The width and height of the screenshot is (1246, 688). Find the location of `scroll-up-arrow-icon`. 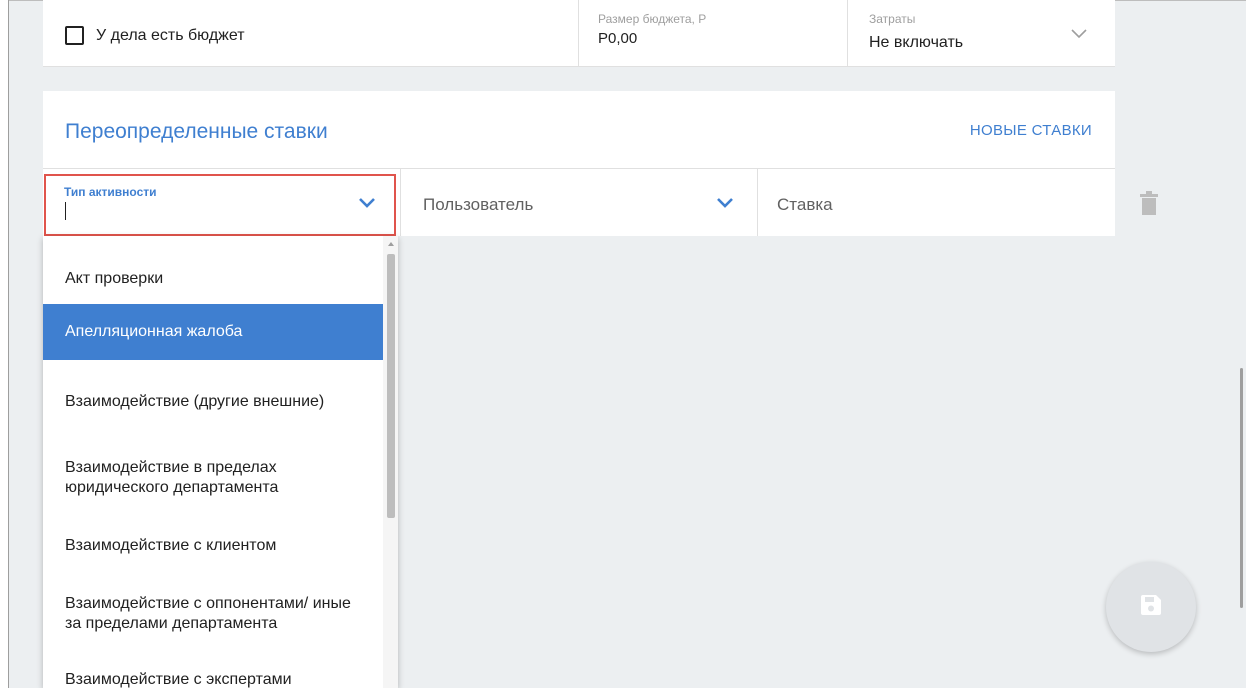

scroll-up-arrow-icon is located at coordinates (391, 244).